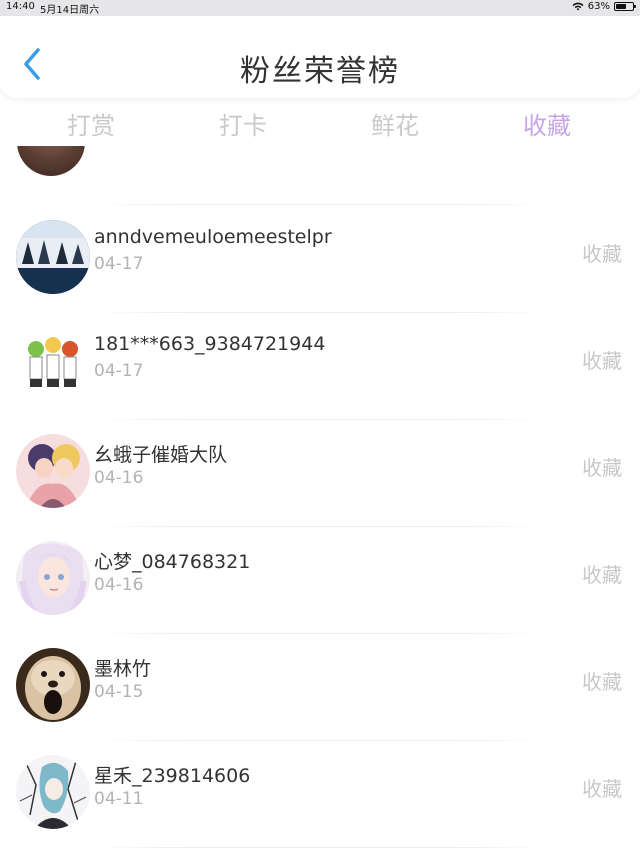 This screenshot has height=853, width=640. Describe the element at coordinates (70, 10) in the screenshot. I see `status-date: 5月14日周六` at that location.